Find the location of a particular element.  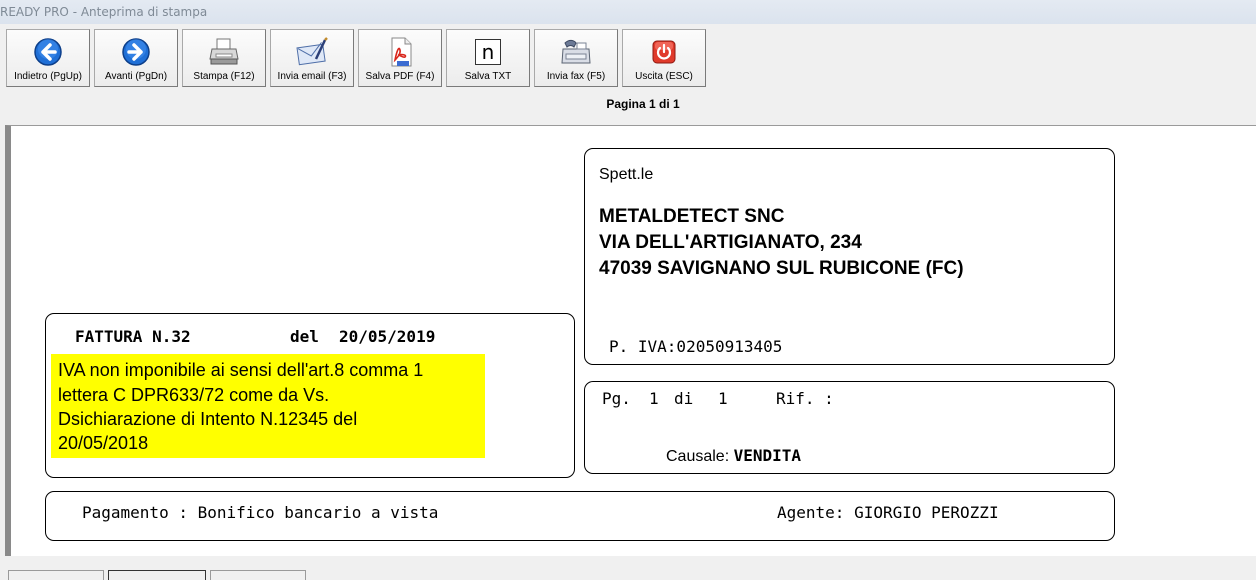

invoice-label: FATTURA N. is located at coordinates (123, 336).